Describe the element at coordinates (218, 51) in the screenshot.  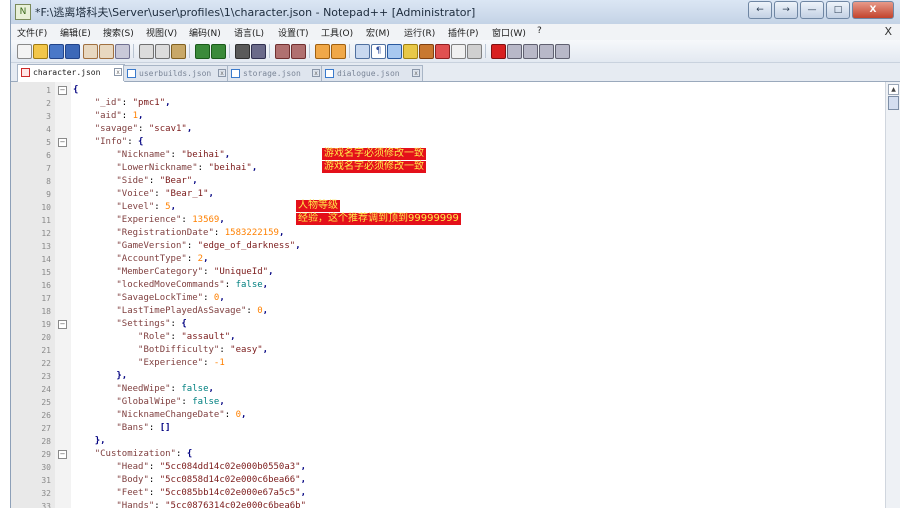
I see `redo-icon` at that location.